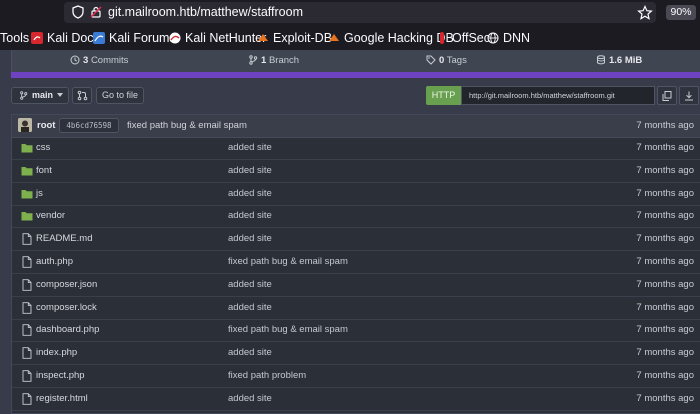  I want to click on file-row: js added site 7 months ago, so click(356, 194).